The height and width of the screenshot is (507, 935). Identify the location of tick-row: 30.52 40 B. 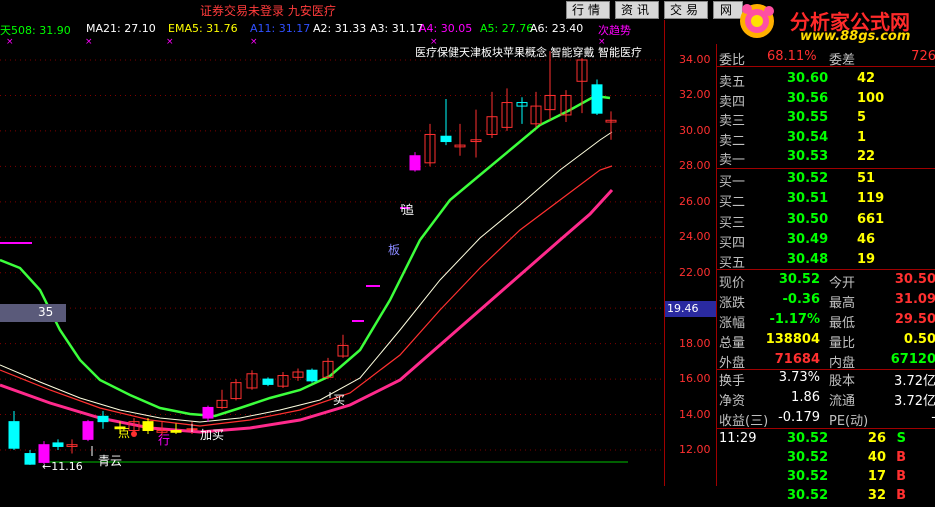
(826, 459).